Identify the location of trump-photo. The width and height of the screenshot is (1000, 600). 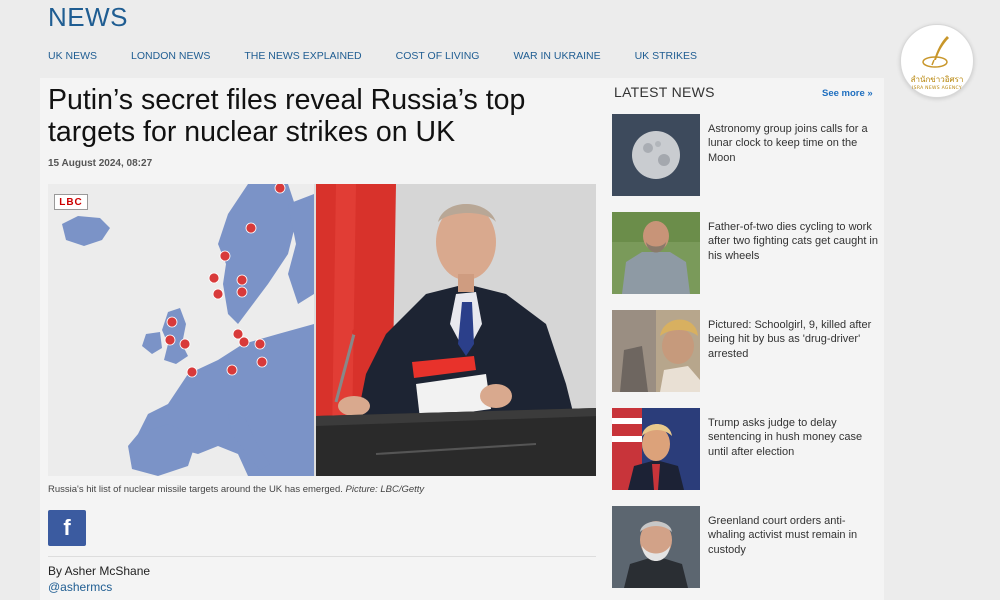
(656, 449).